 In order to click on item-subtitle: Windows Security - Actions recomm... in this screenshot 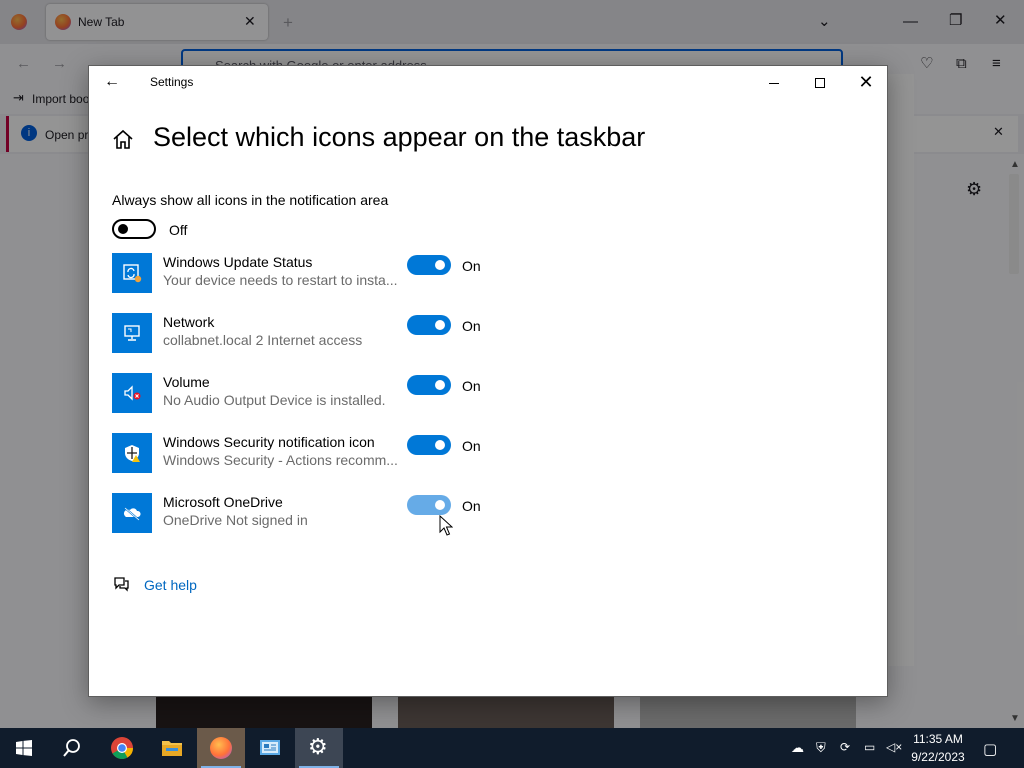, I will do `click(280, 460)`.